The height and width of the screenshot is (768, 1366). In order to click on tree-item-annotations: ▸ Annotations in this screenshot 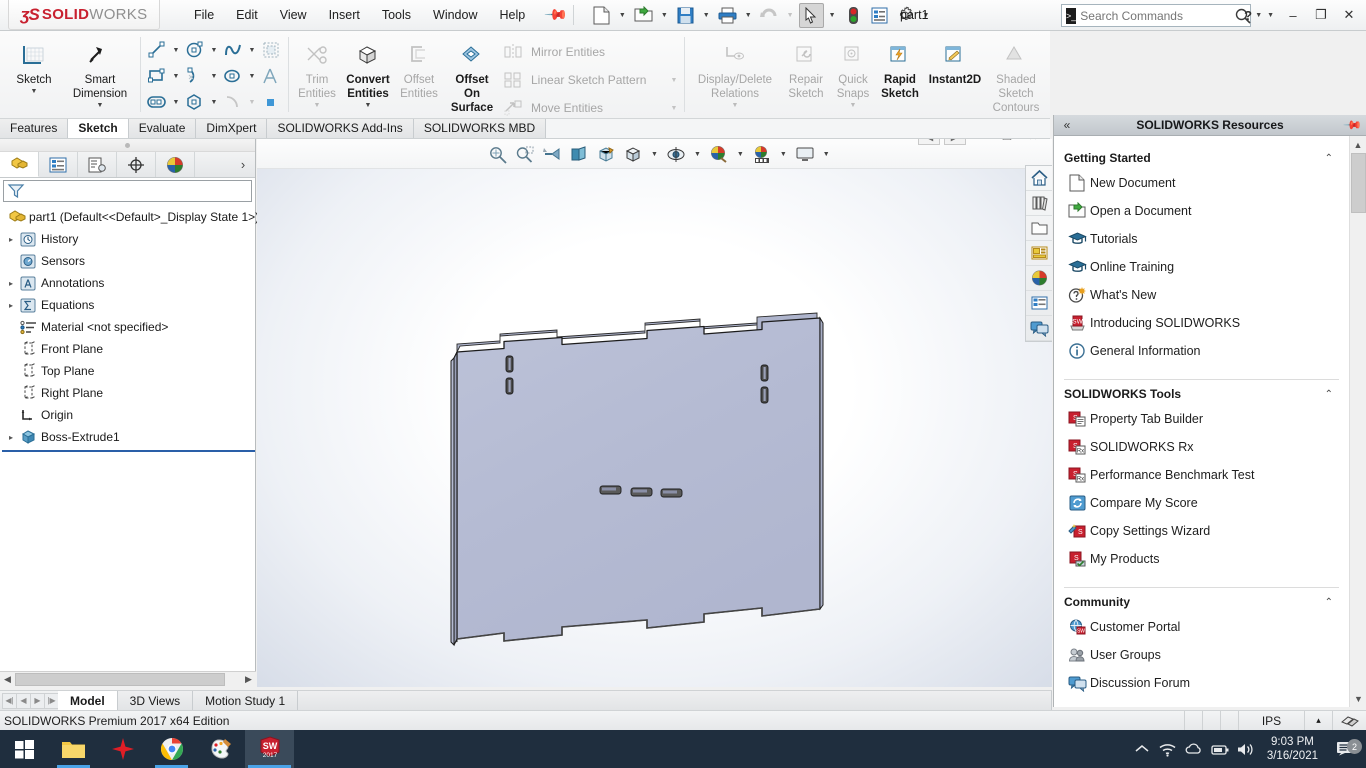, I will do `click(128, 283)`.